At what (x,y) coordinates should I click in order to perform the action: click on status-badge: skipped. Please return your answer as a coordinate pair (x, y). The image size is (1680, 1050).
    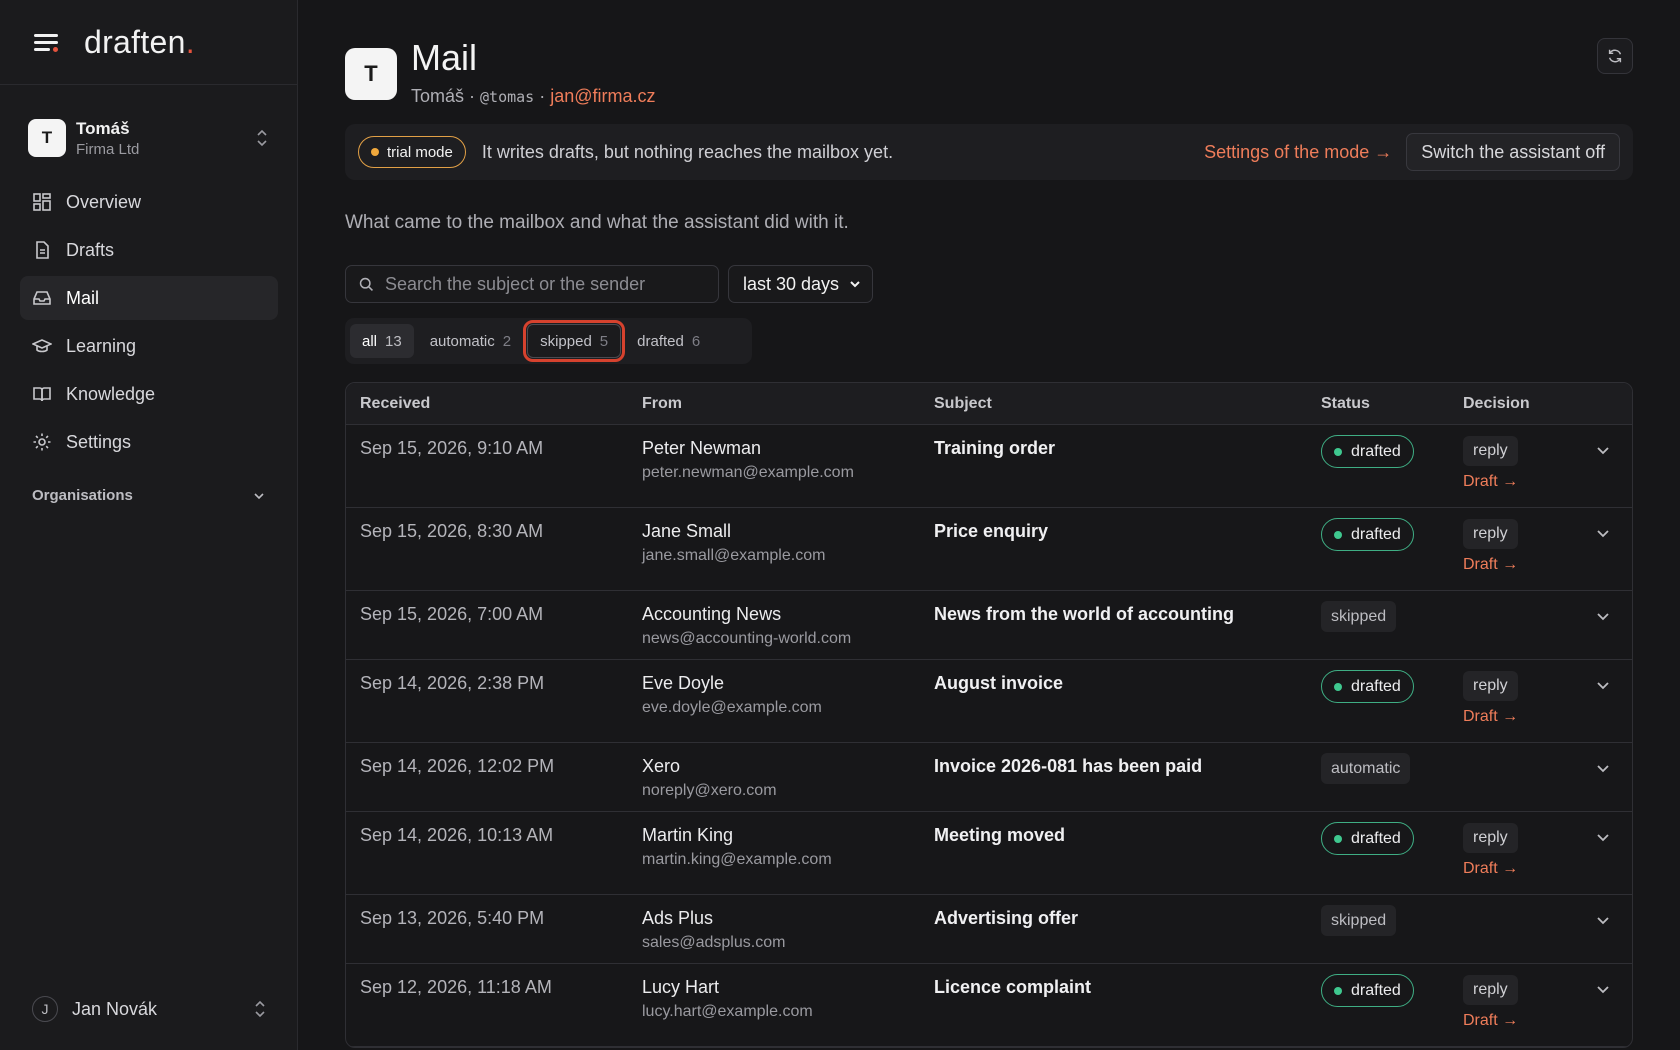
    Looking at the image, I should click on (1359, 920).